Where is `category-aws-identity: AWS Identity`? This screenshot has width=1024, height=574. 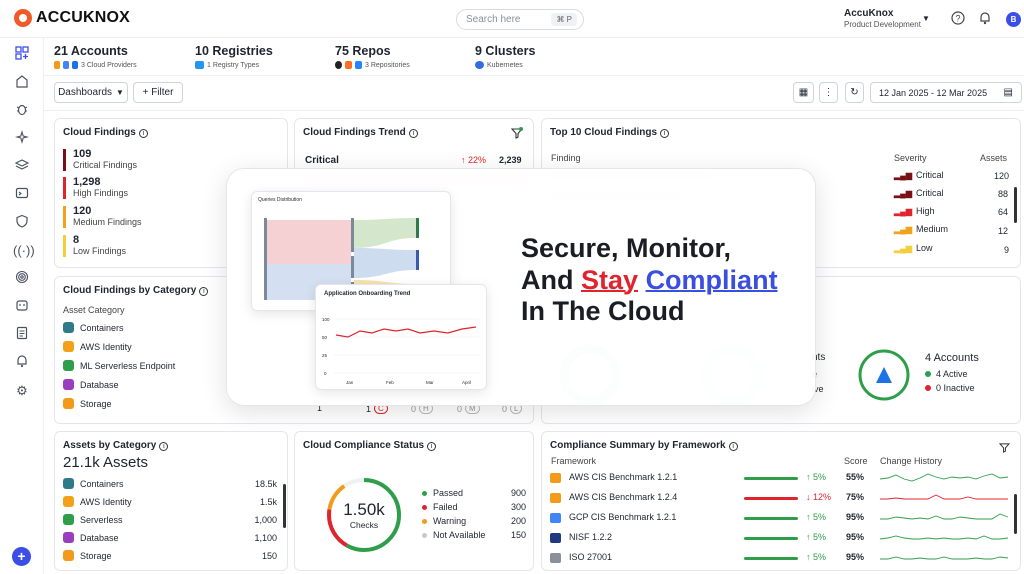
category-aws-identity: AWS Identity is located at coordinates (97, 346).